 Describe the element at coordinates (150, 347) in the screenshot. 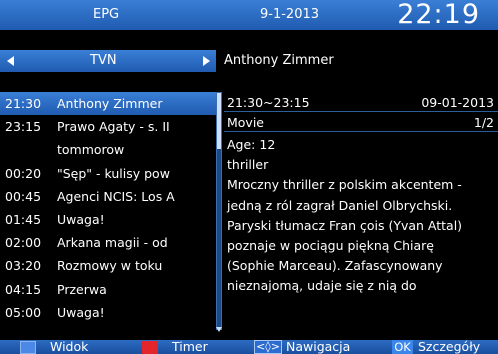

I see `red-key-icon` at that location.